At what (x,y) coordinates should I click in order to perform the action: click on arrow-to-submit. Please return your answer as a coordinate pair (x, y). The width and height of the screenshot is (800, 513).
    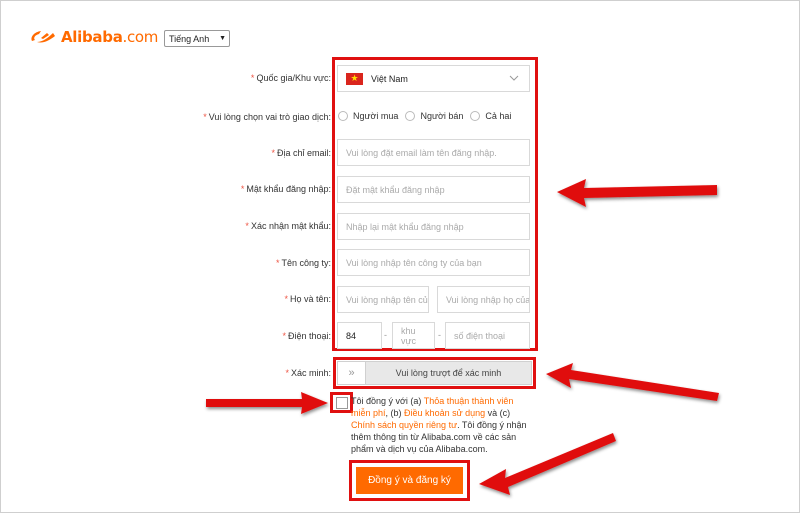
    Looking at the image, I should click on (547, 464).